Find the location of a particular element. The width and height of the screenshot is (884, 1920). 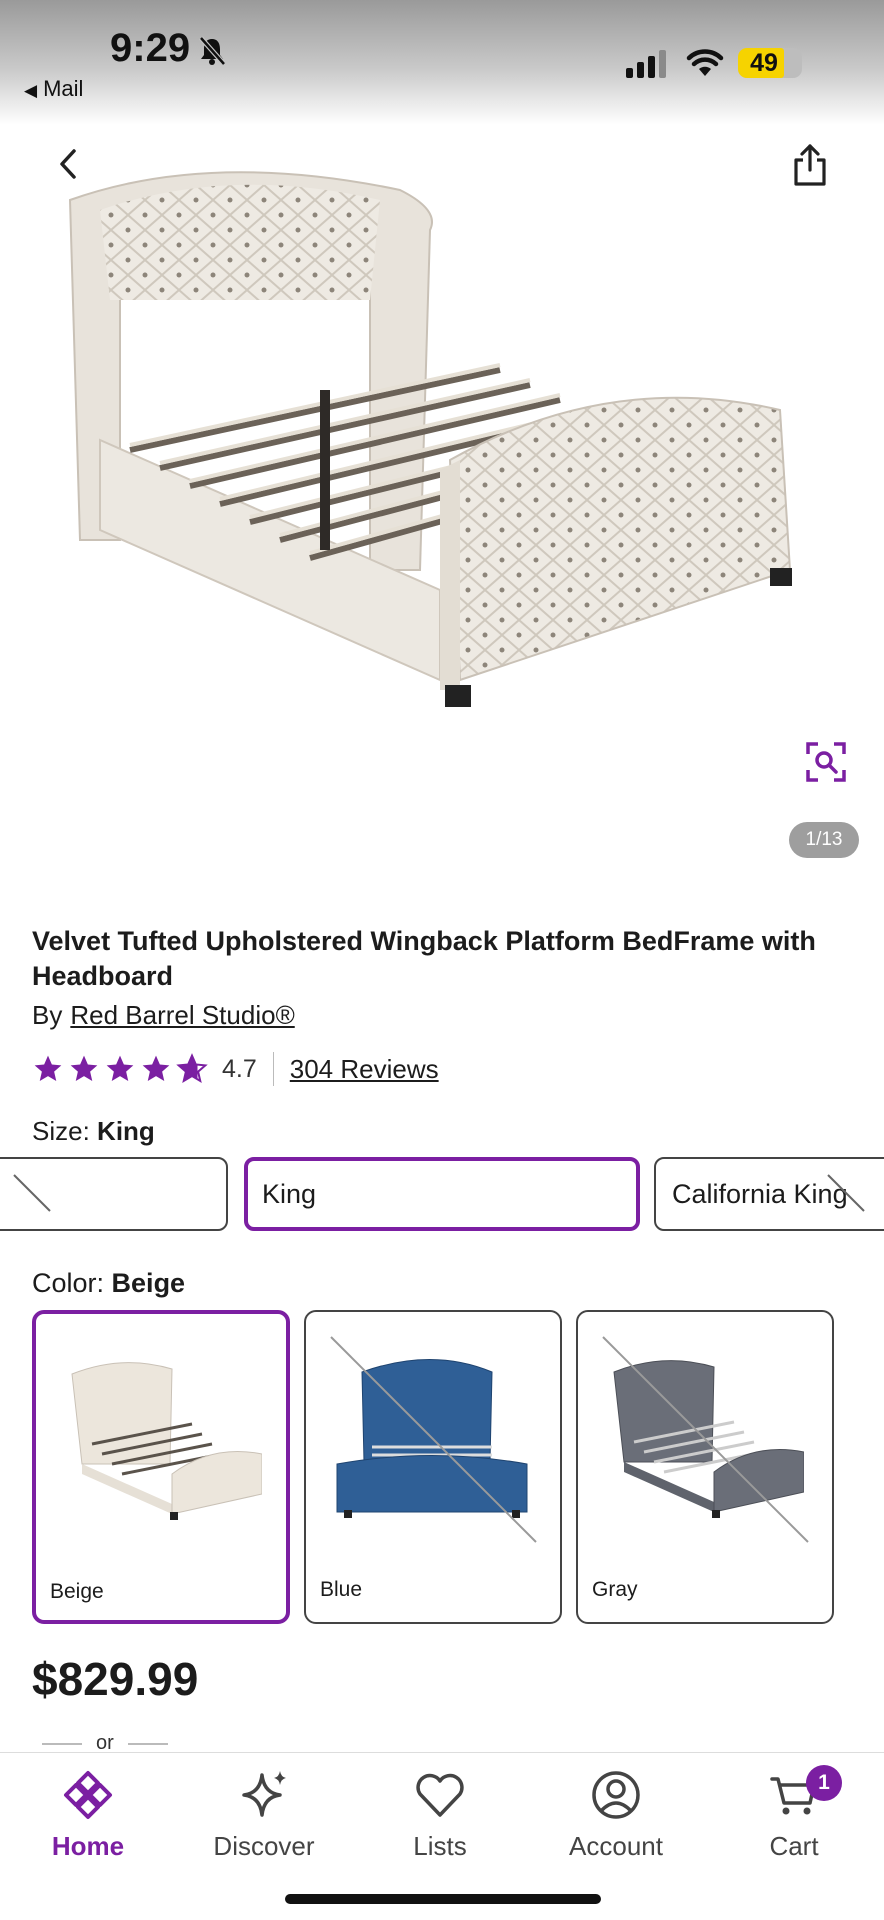

color-selected: Beige is located at coordinates (148, 1283).